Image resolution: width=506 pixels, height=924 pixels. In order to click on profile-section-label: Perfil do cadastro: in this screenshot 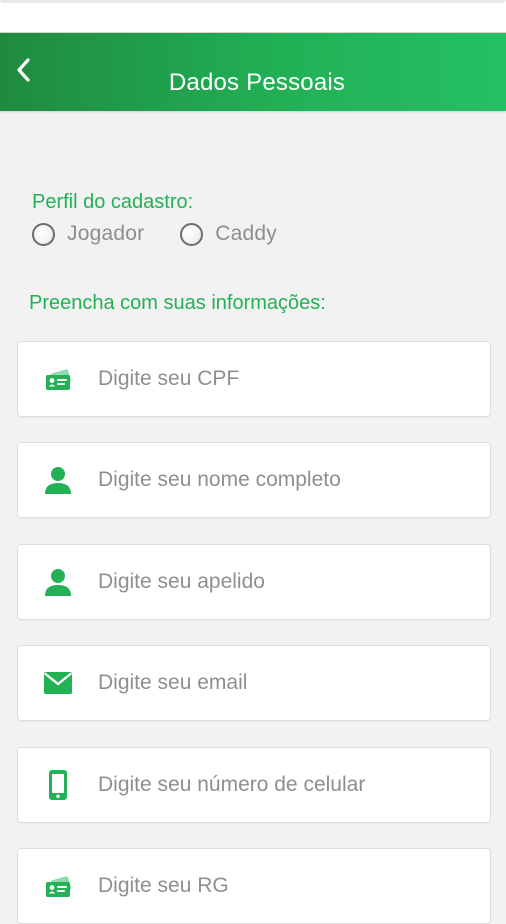, I will do `click(113, 202)`.